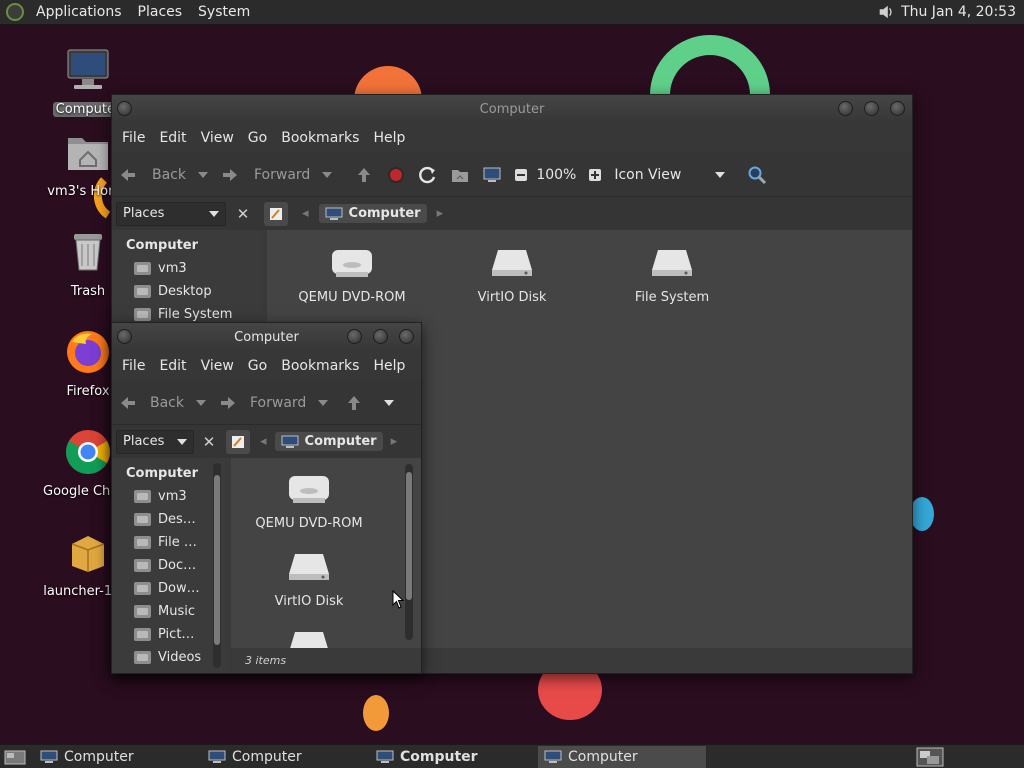  What do you see at coordinates (647, 175) in the screenshot?
I see `view-mode-select: Icon View` at bounding box center [647, 175].